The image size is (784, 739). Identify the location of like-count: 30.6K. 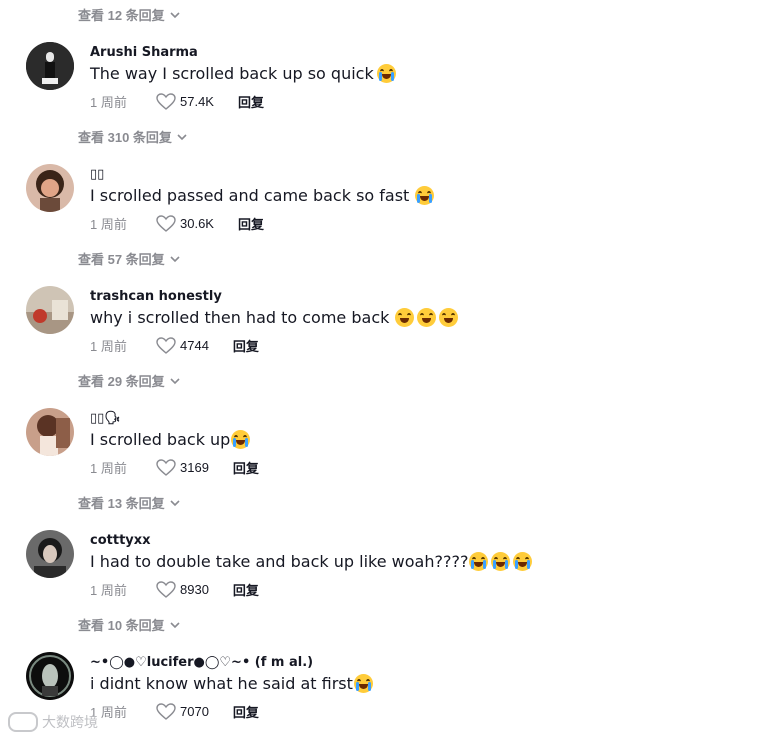
(197, 223).